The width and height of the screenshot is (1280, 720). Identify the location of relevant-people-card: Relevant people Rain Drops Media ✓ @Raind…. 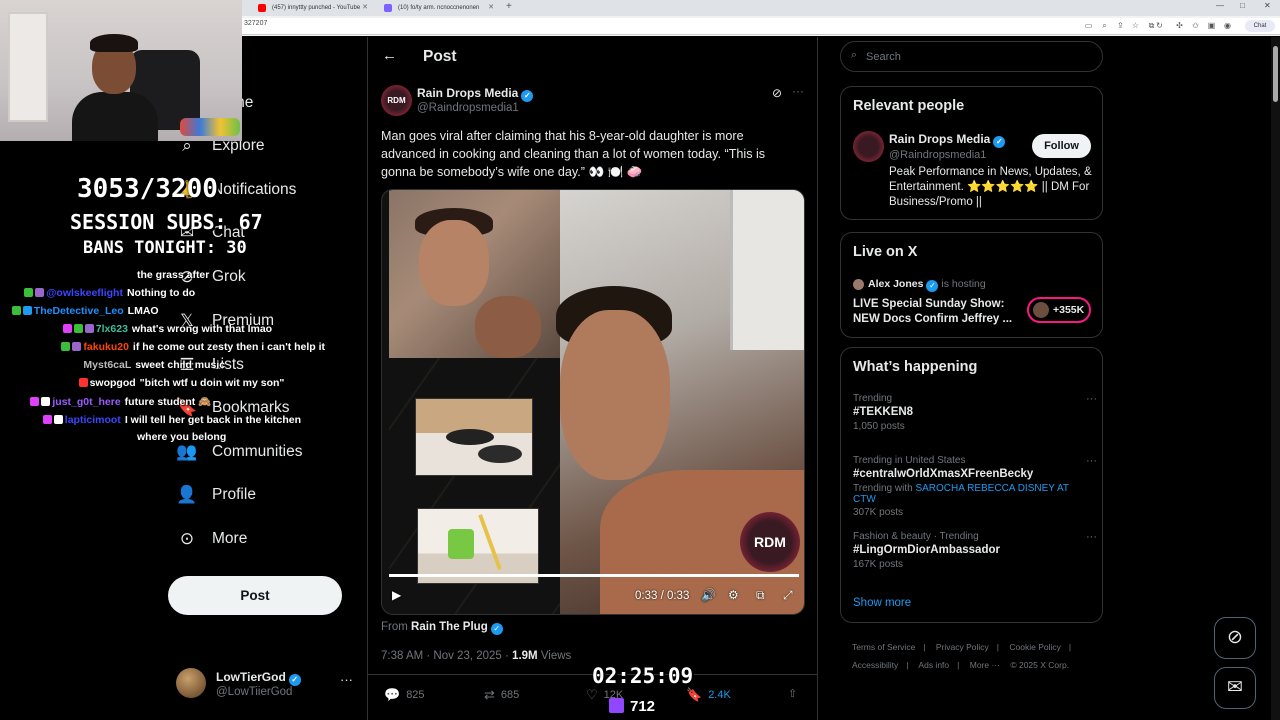
(971, 153).